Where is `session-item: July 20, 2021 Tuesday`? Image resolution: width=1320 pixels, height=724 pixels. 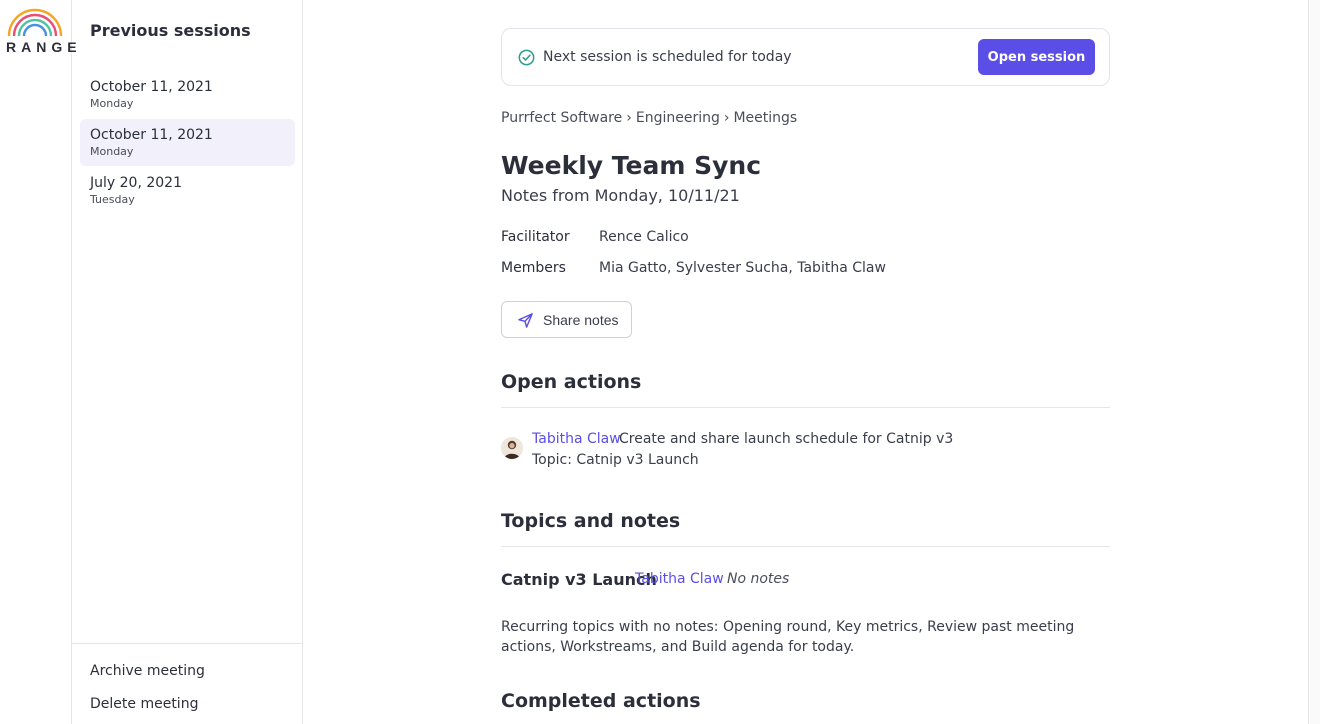
session-item: July 20, 2021 Tuesday is located at coordinates (187, 190).